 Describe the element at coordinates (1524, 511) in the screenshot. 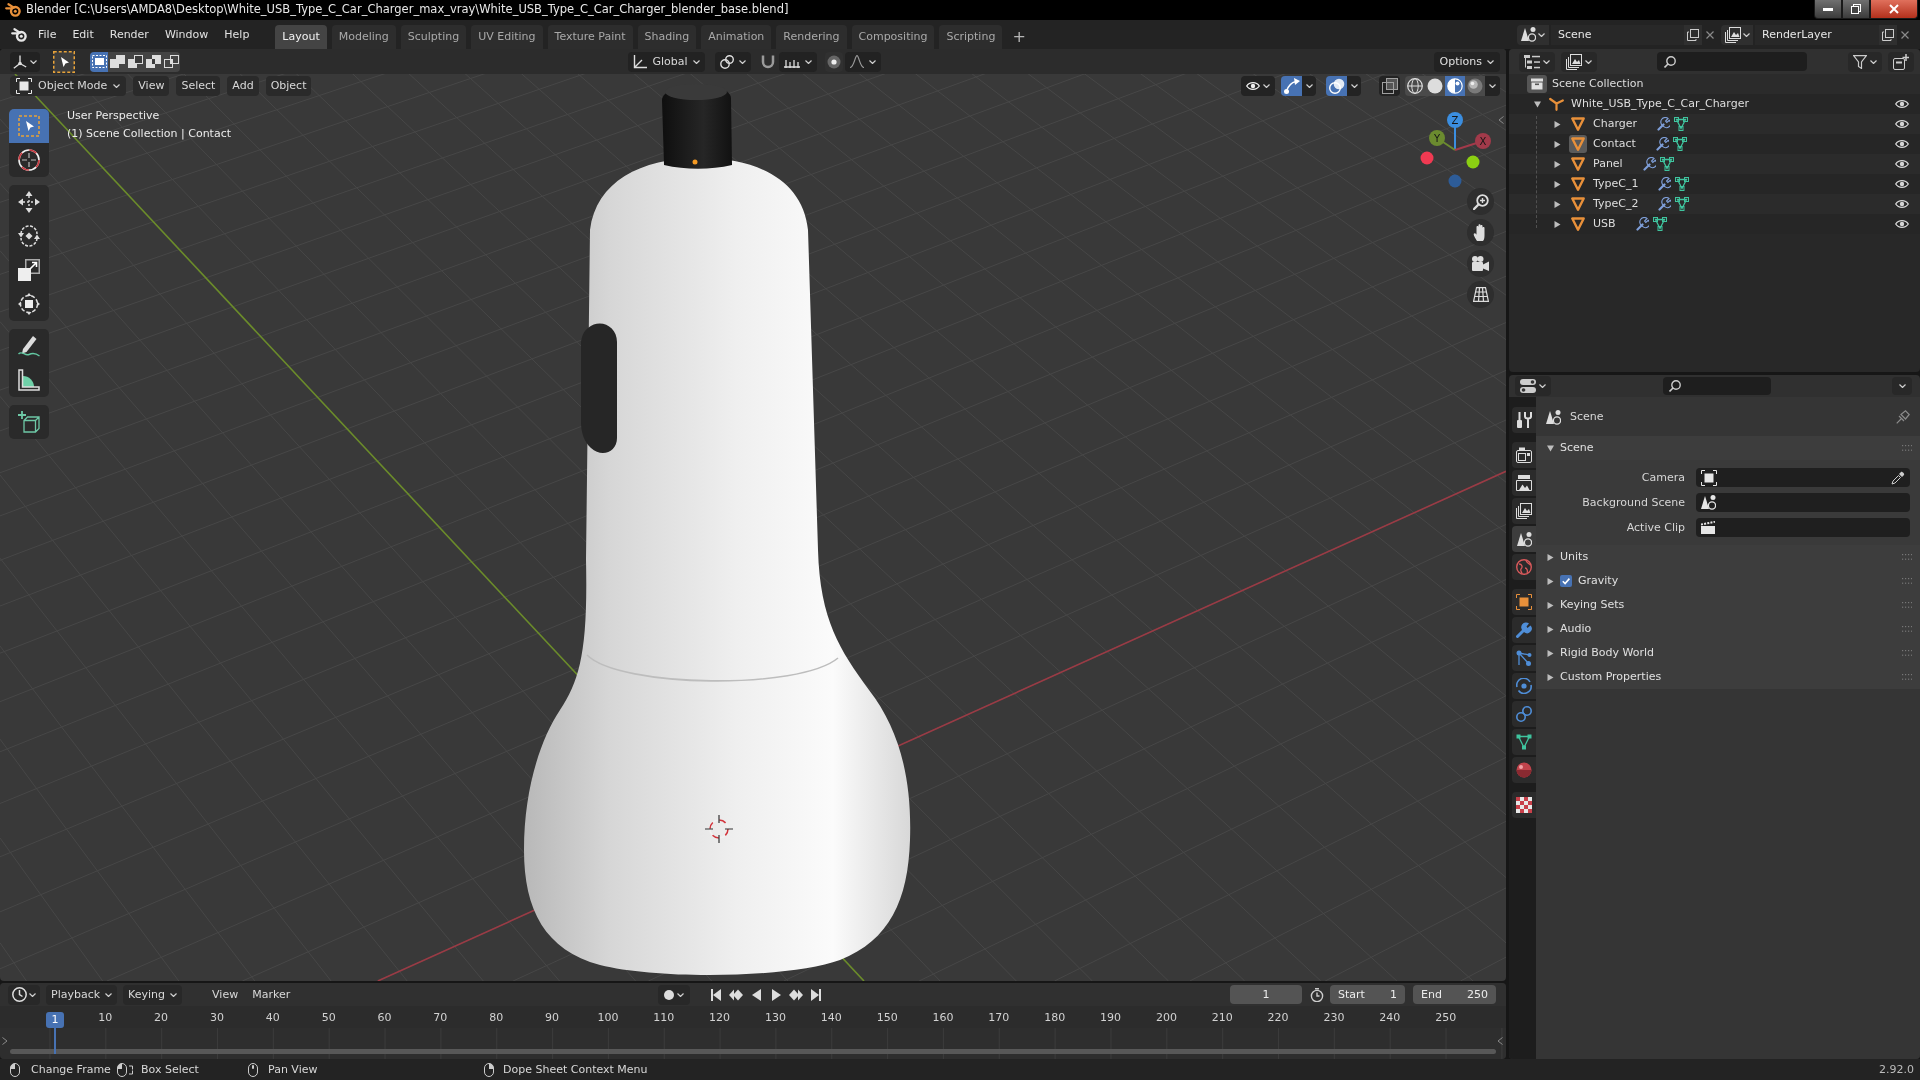

I see `view-layer-tab` at that location.